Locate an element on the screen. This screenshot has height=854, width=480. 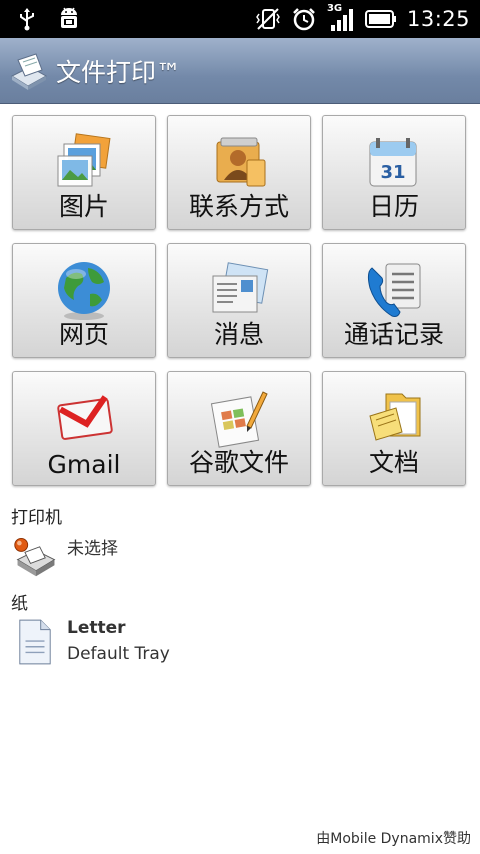
tile-label: Gmail is located at coordinates (84, 464).